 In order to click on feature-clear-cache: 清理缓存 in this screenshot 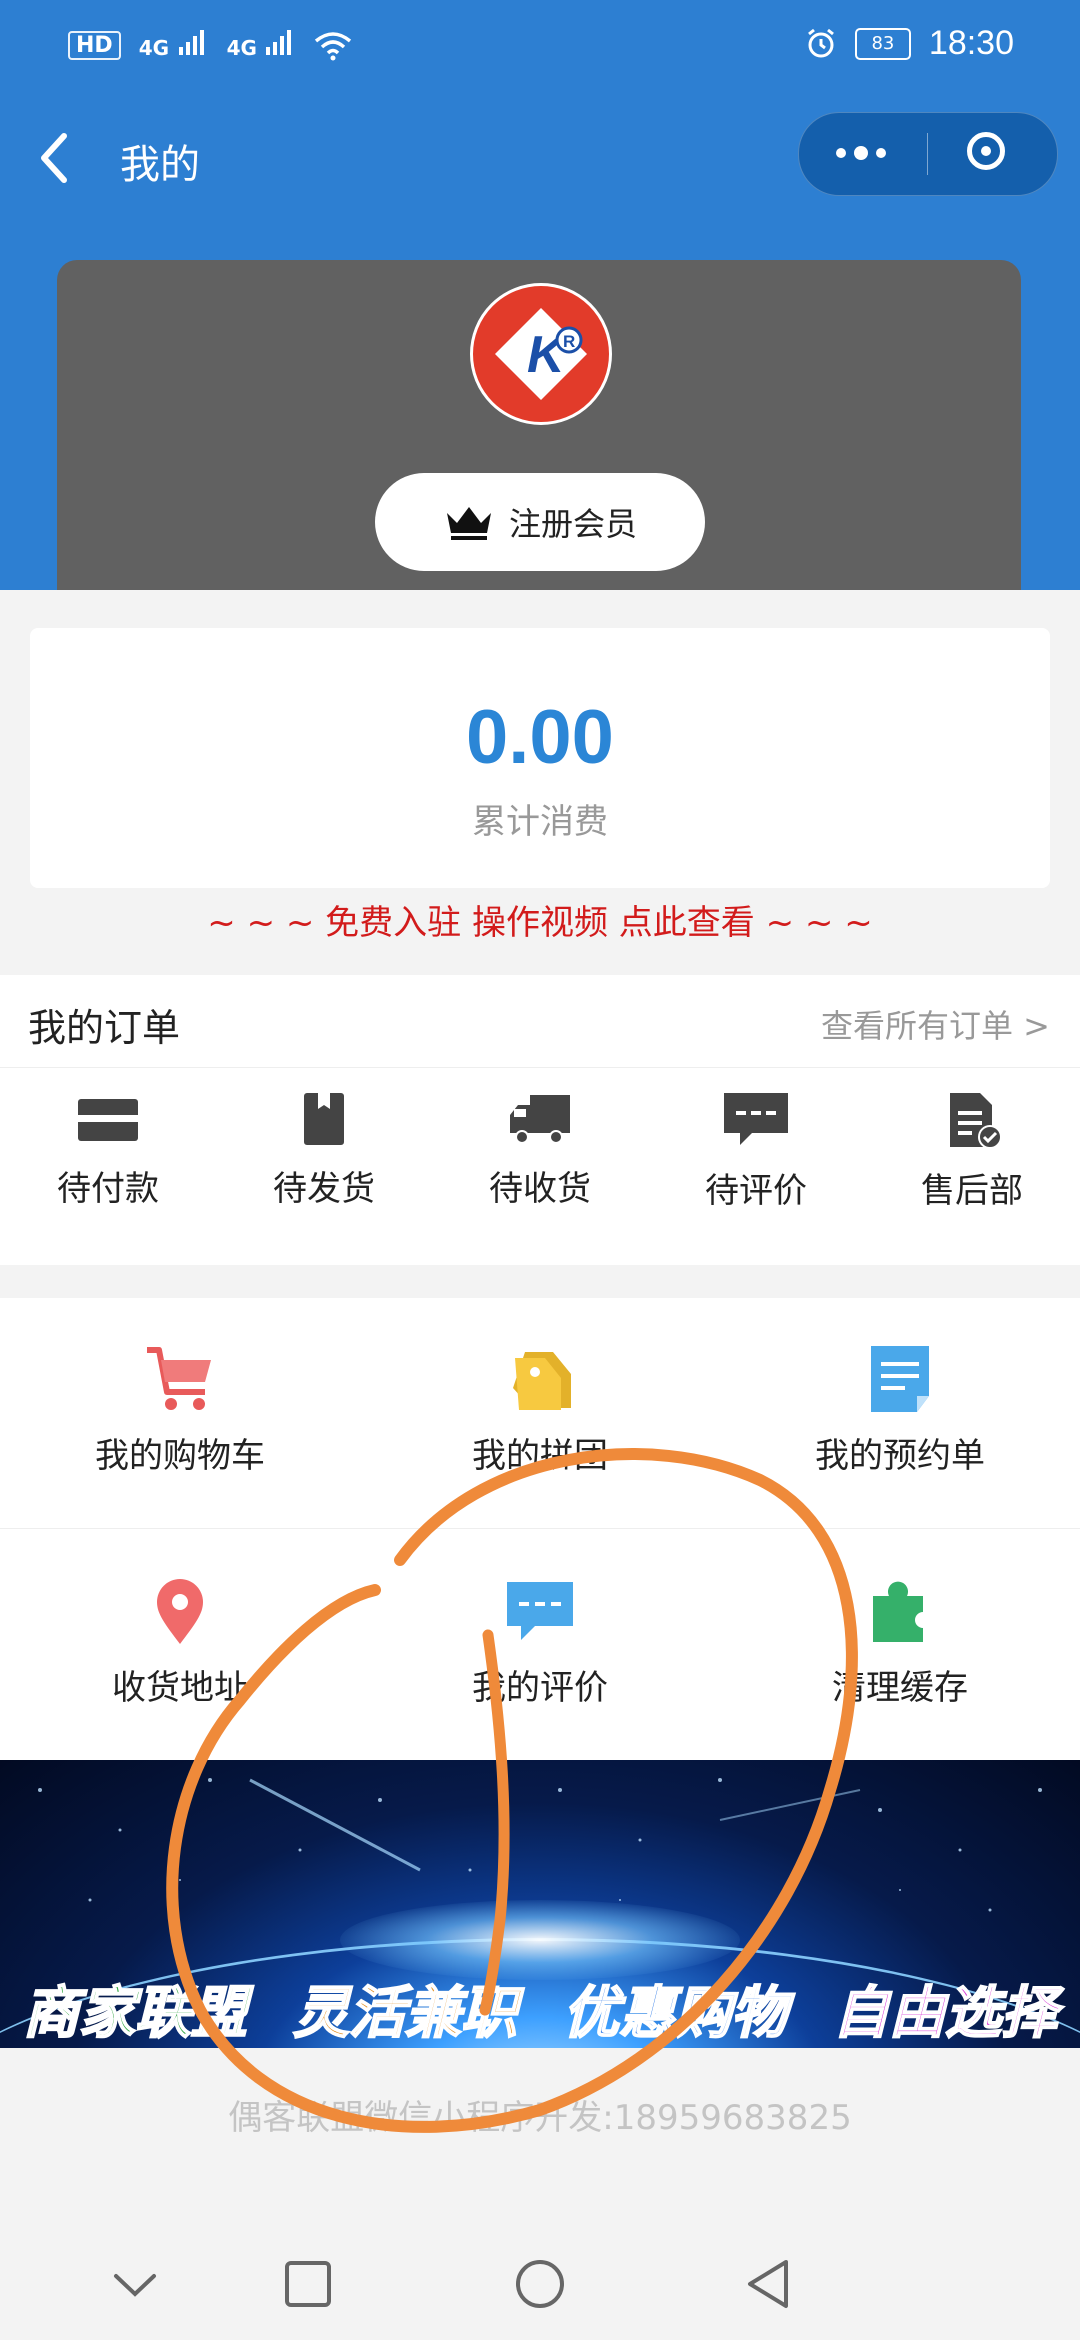, I will do `click(900, 1645)`.